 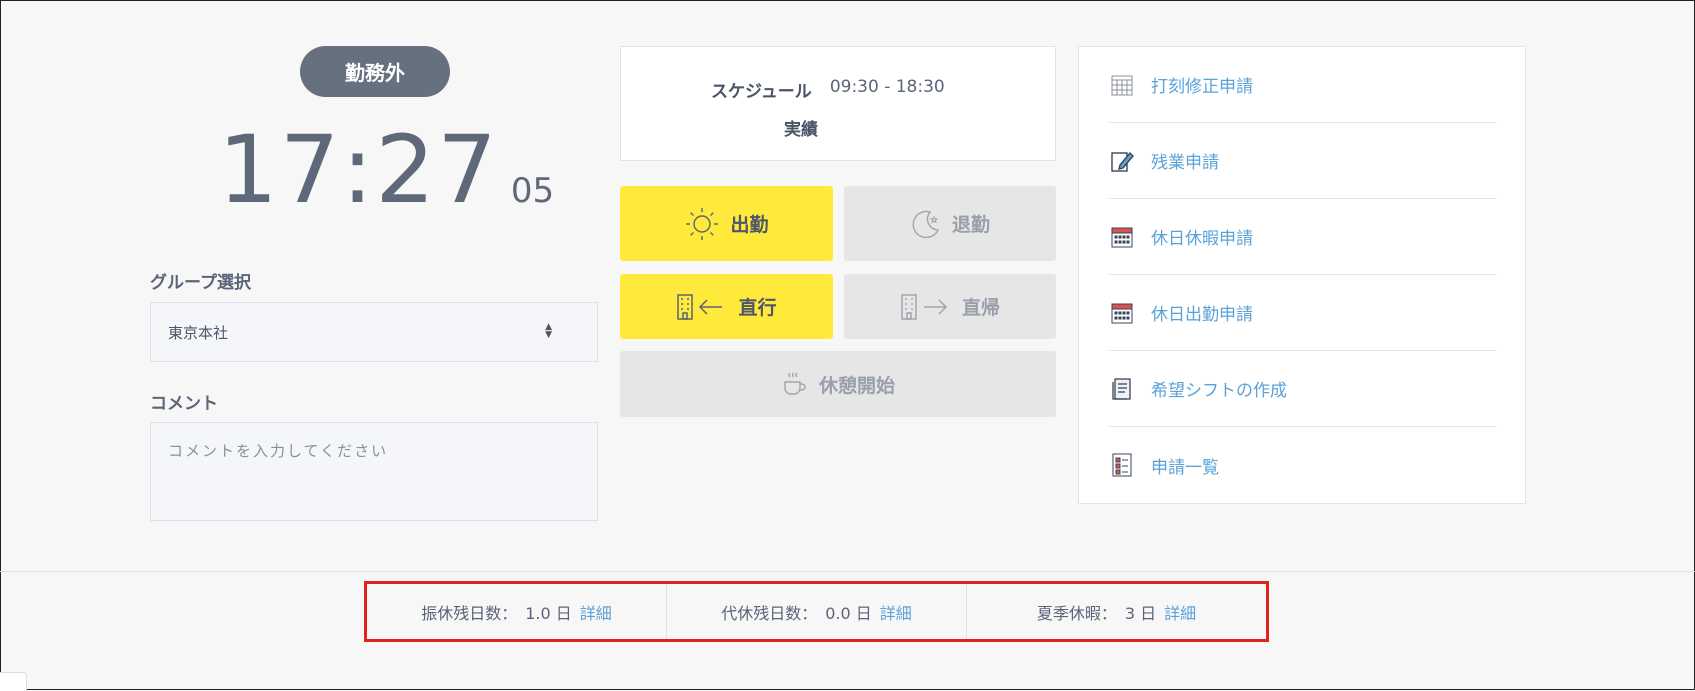 I want to click on menu-item-holiday-leave: 休日休暇申請, so click(x=1303, y=237).